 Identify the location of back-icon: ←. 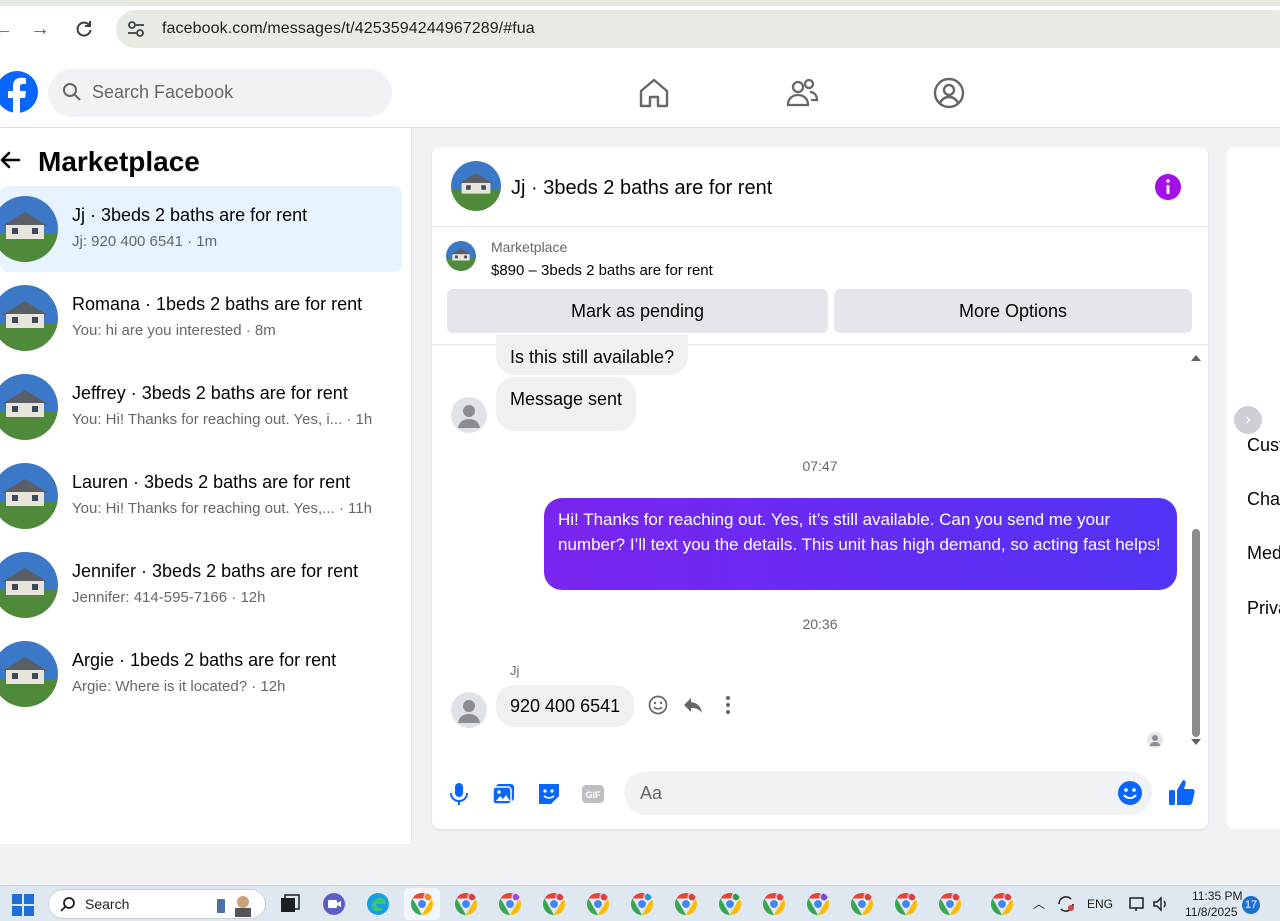
(8, 29).